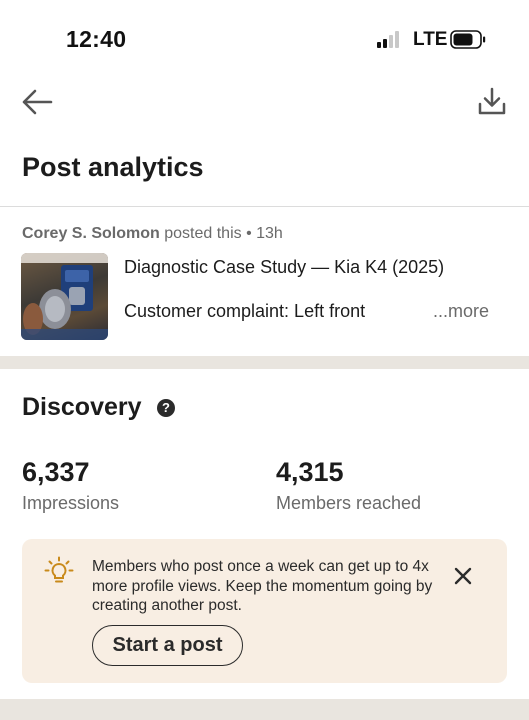  I want to click on post-thumbnail, so click(64, 296).